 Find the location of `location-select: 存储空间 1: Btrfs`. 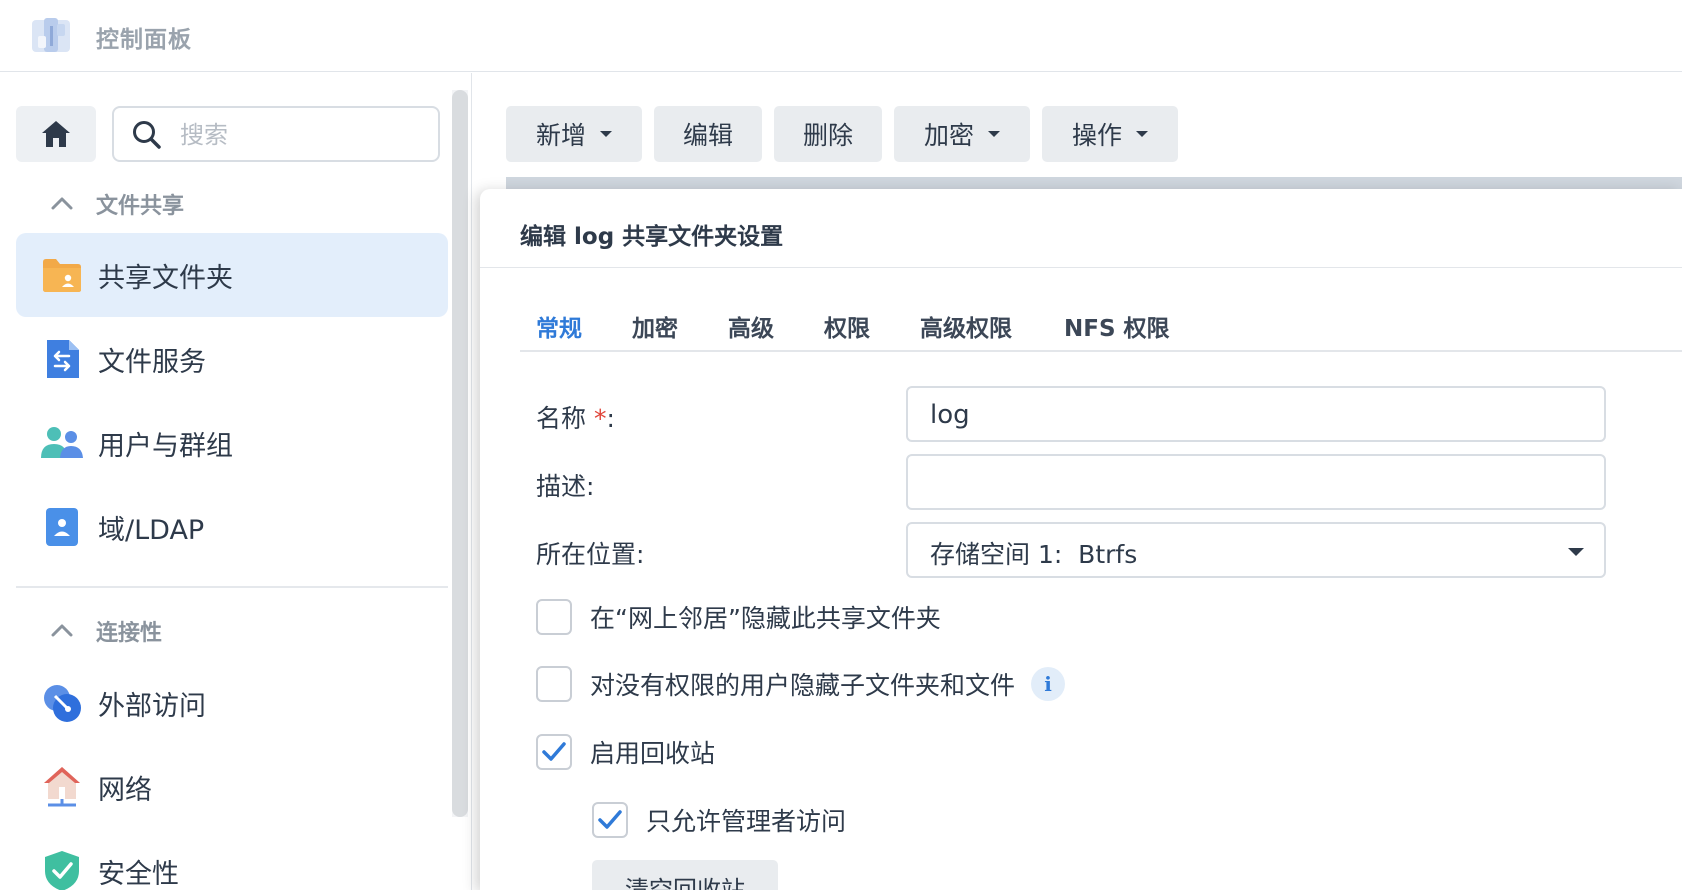

location-select: 存储空间 1: Btrfs is located at coordinates (1256, 550).